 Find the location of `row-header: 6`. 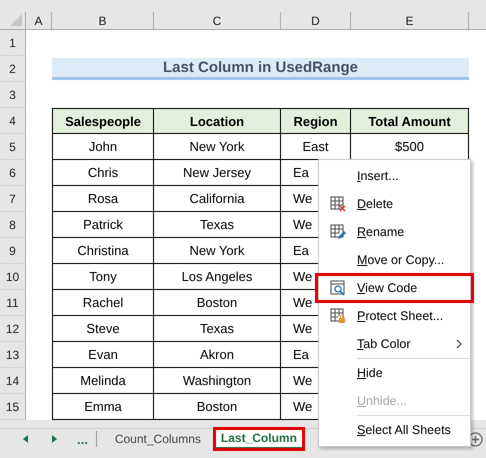

row-header: 6 is located at coordinates (13, 173).